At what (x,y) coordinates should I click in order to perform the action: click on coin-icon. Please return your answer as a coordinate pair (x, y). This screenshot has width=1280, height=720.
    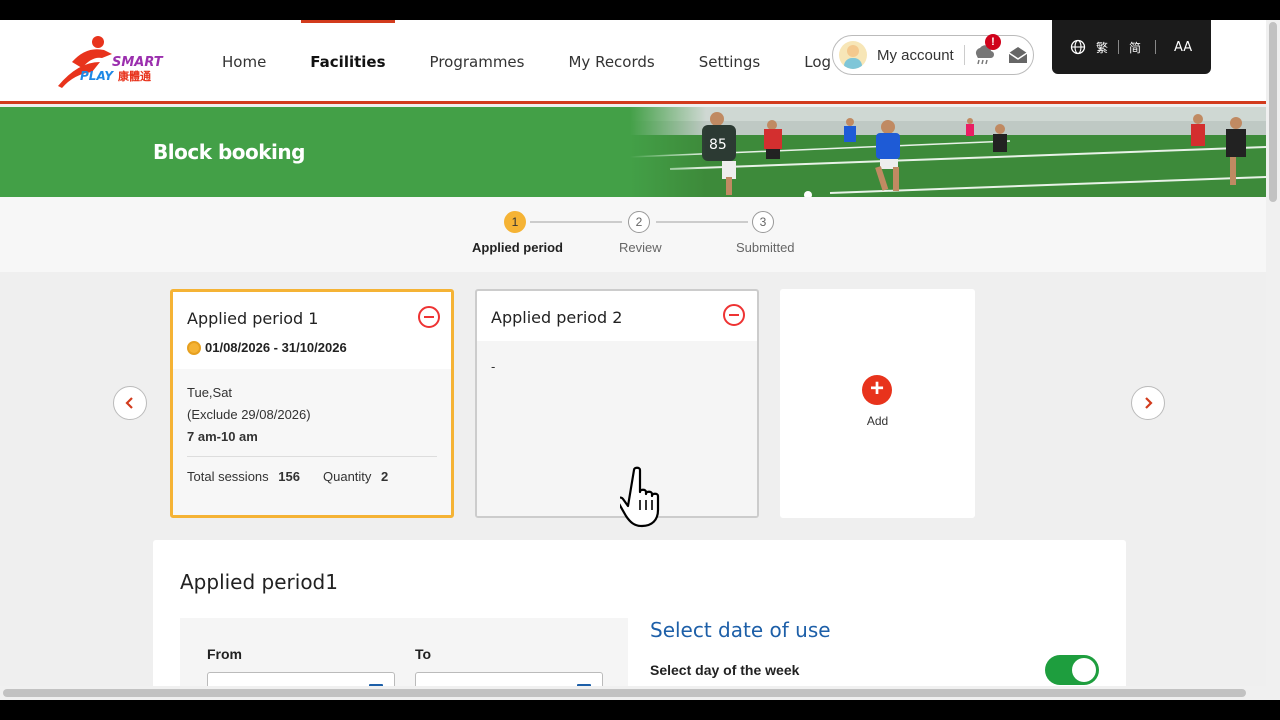
    Looking at the image, I should click on (194, 347).